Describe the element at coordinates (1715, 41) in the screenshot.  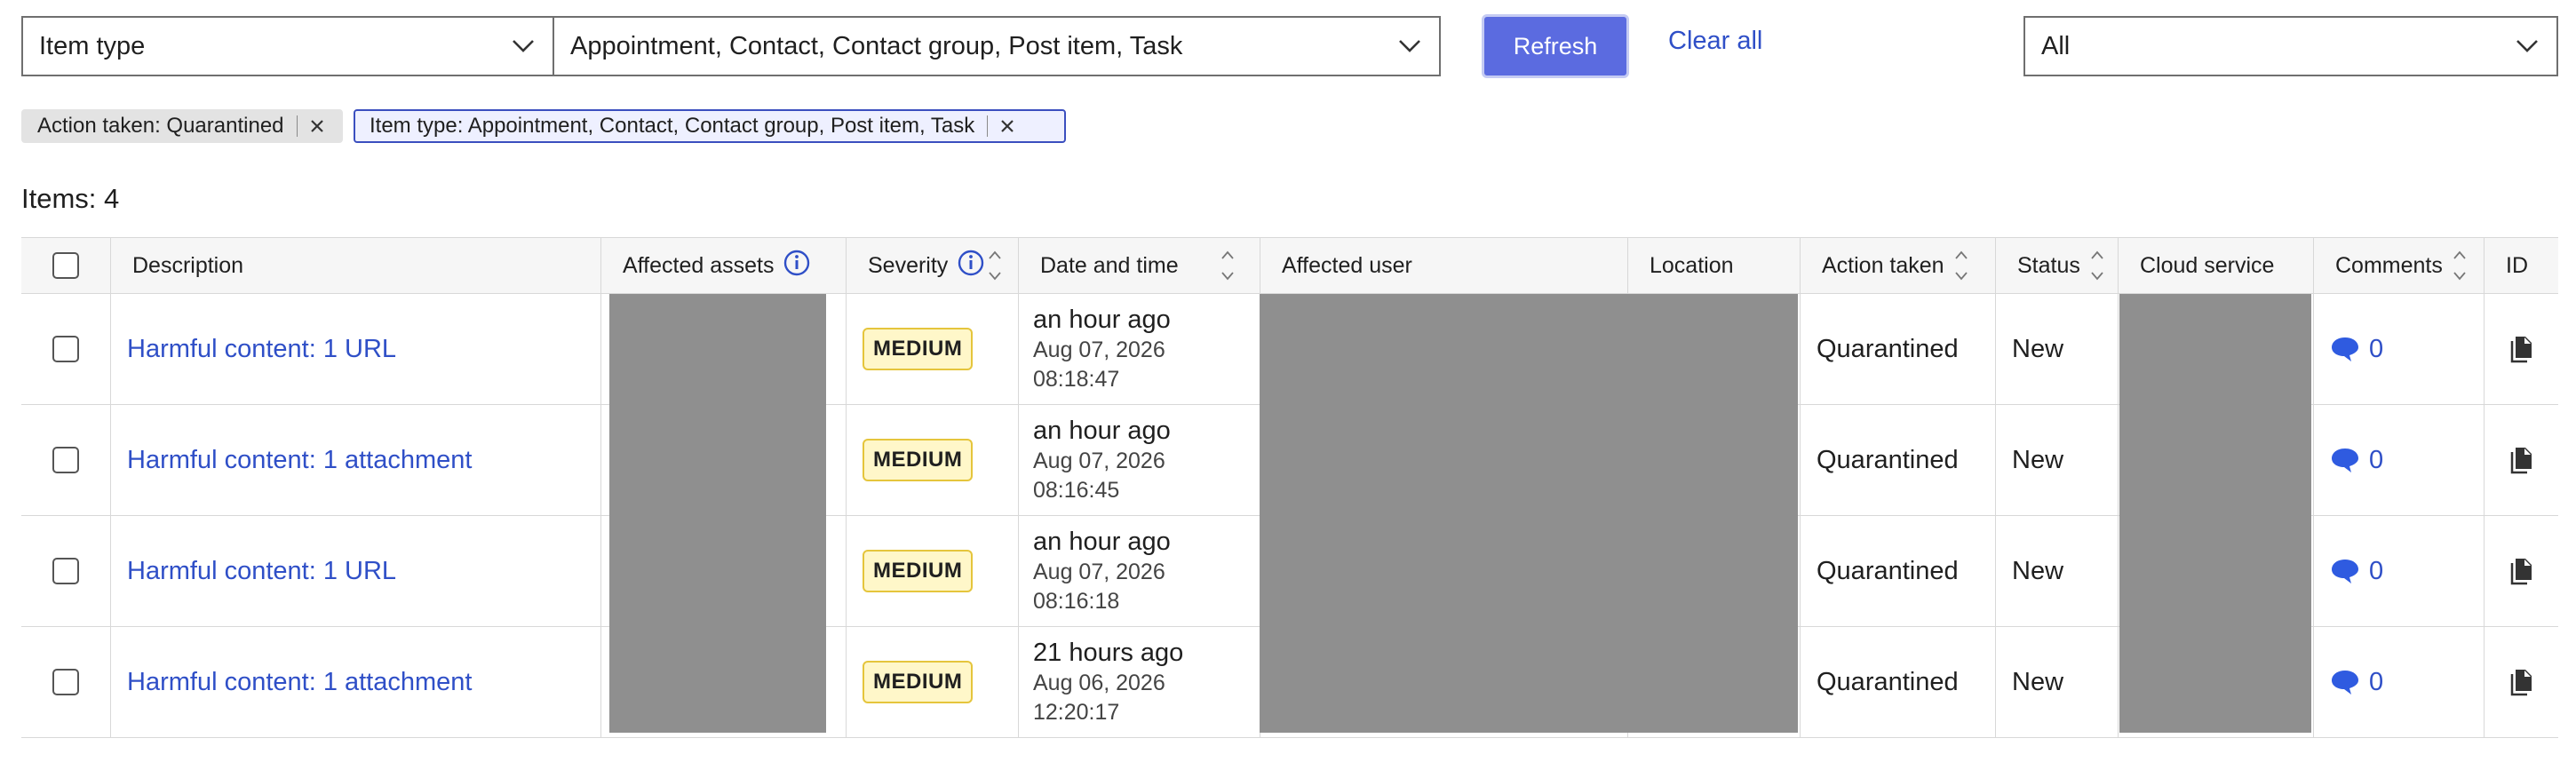
I see `clear-all-link: Clear all` at that location.